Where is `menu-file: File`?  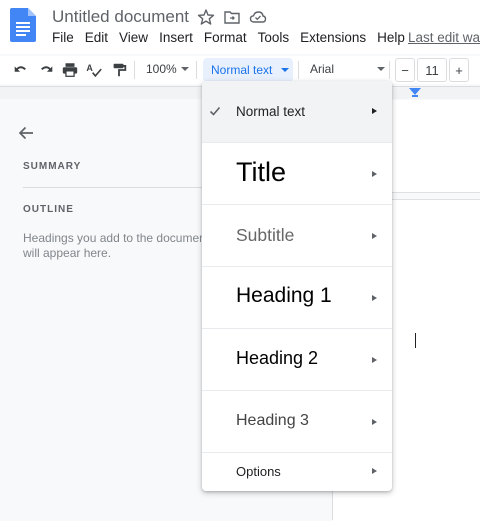
menu-file: File is located at coordinates (66, 39).